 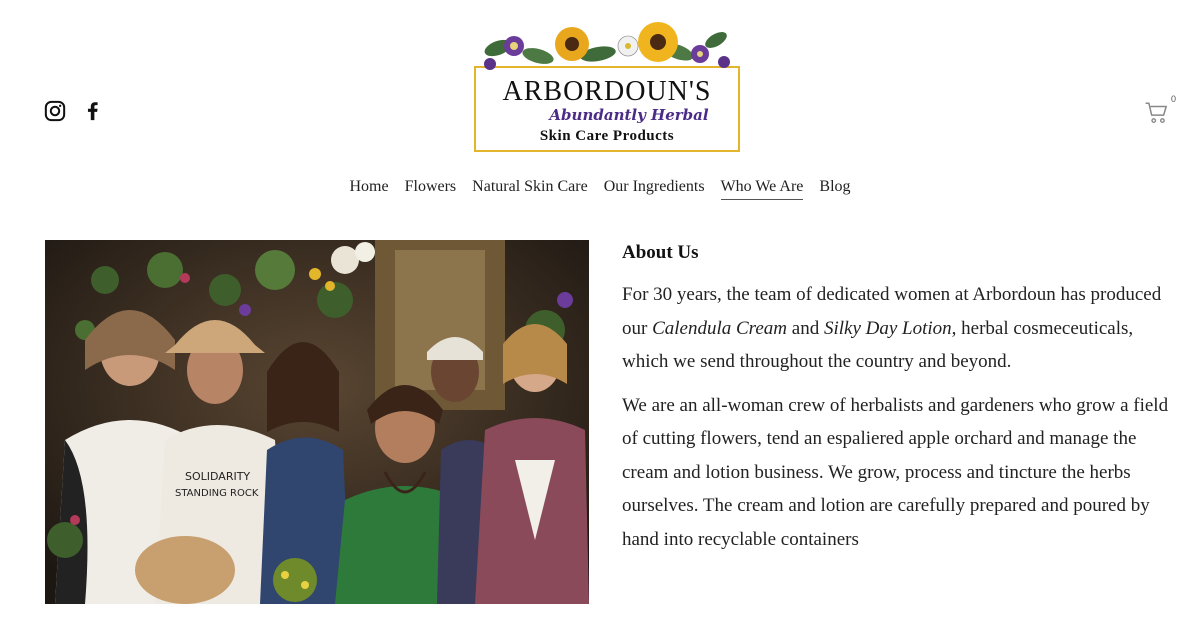 What do you see at coordinates (887, 328) in the screenshot?
I see `silky-day-lotion-text: Silky Day Lotion` at bounding box center [887, 328].